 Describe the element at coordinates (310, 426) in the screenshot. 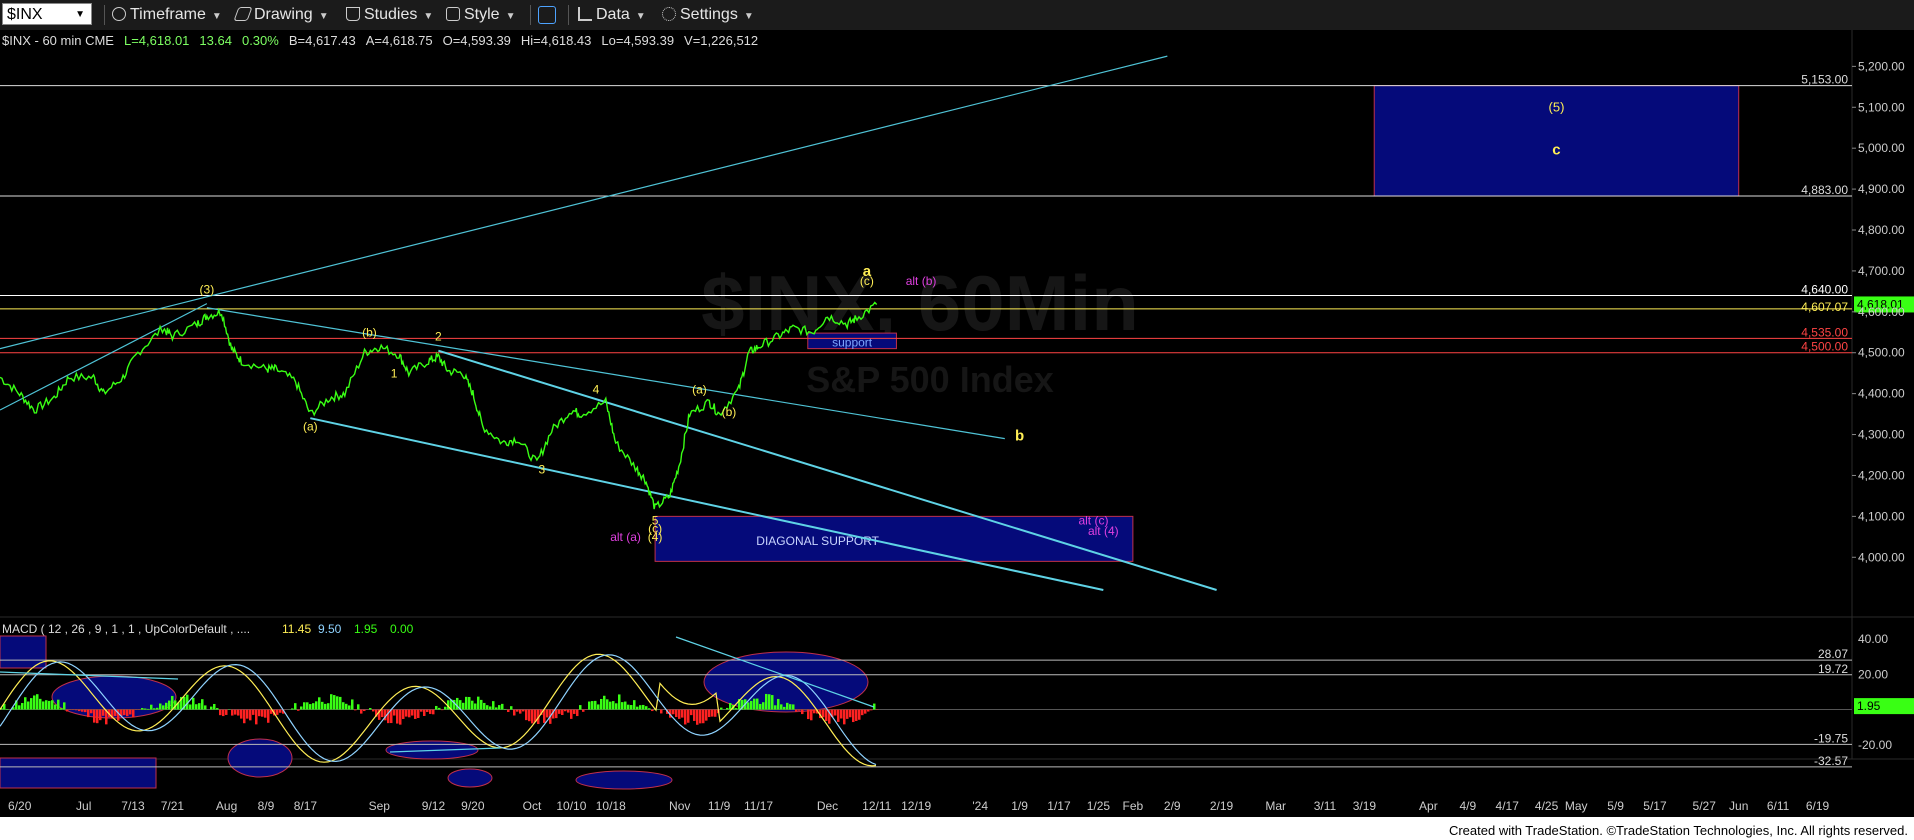

I see `wave-label: (a)` at that location.